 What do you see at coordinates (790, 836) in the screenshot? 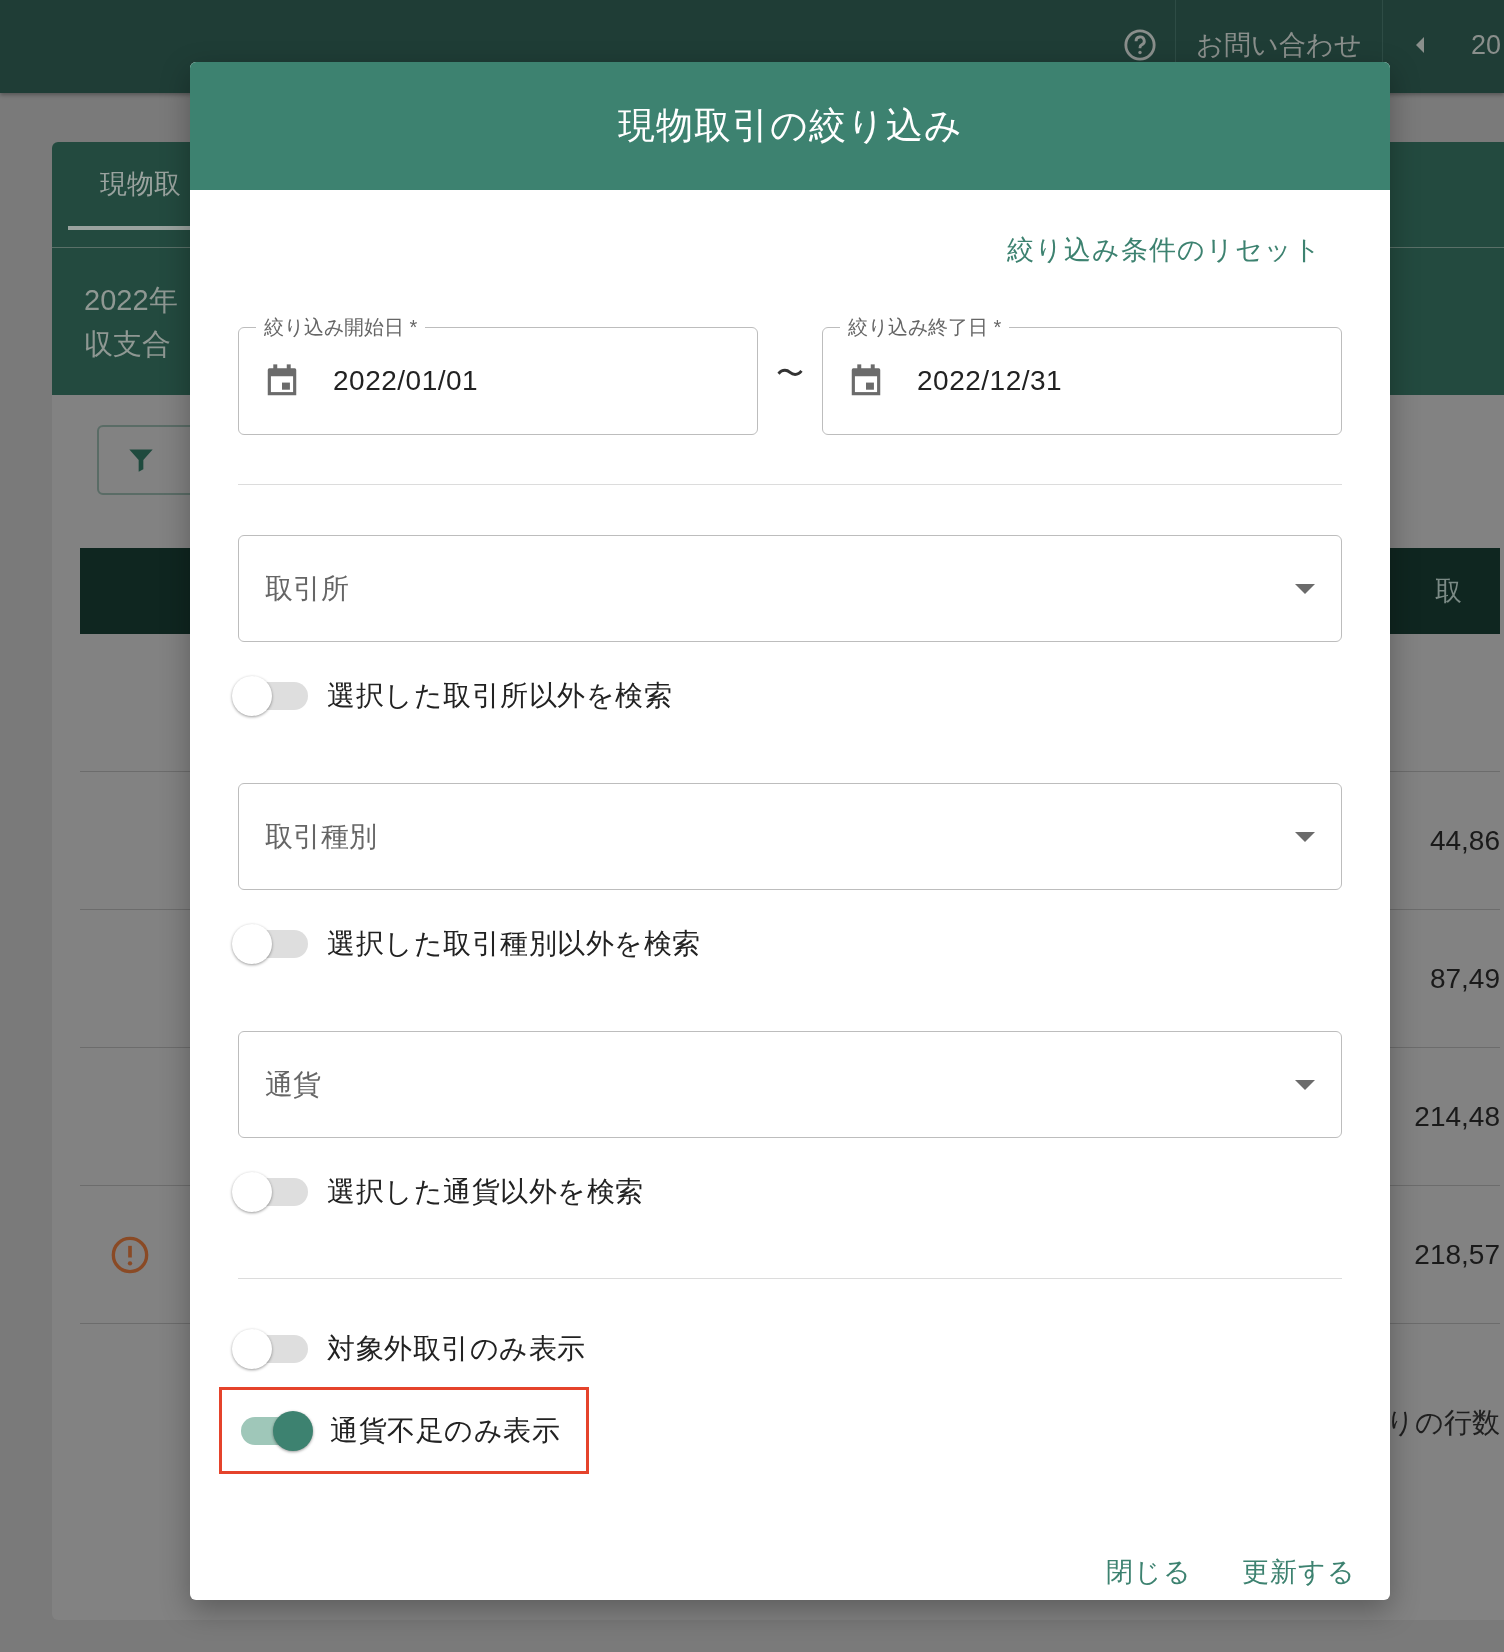
I see `dropdown-field: 取引種別` at bounding box center [790, 836].